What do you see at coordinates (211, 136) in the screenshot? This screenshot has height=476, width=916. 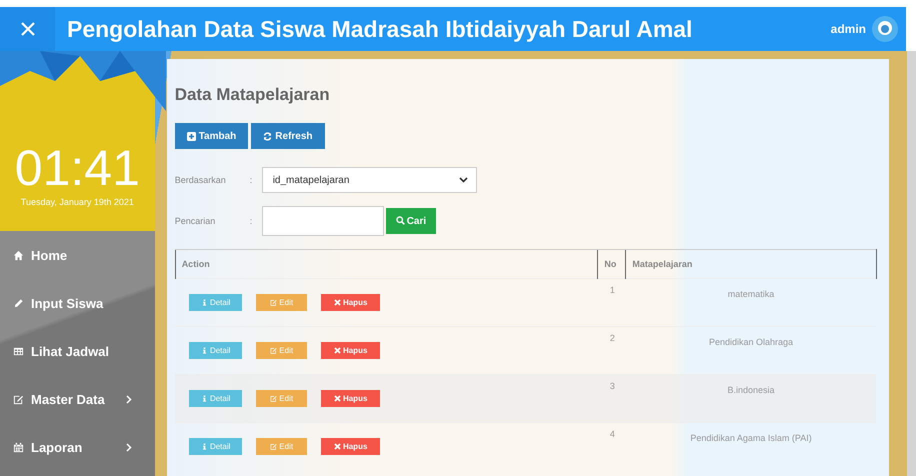 I see `add-button: Tambah` at bounding box center [211, 136].